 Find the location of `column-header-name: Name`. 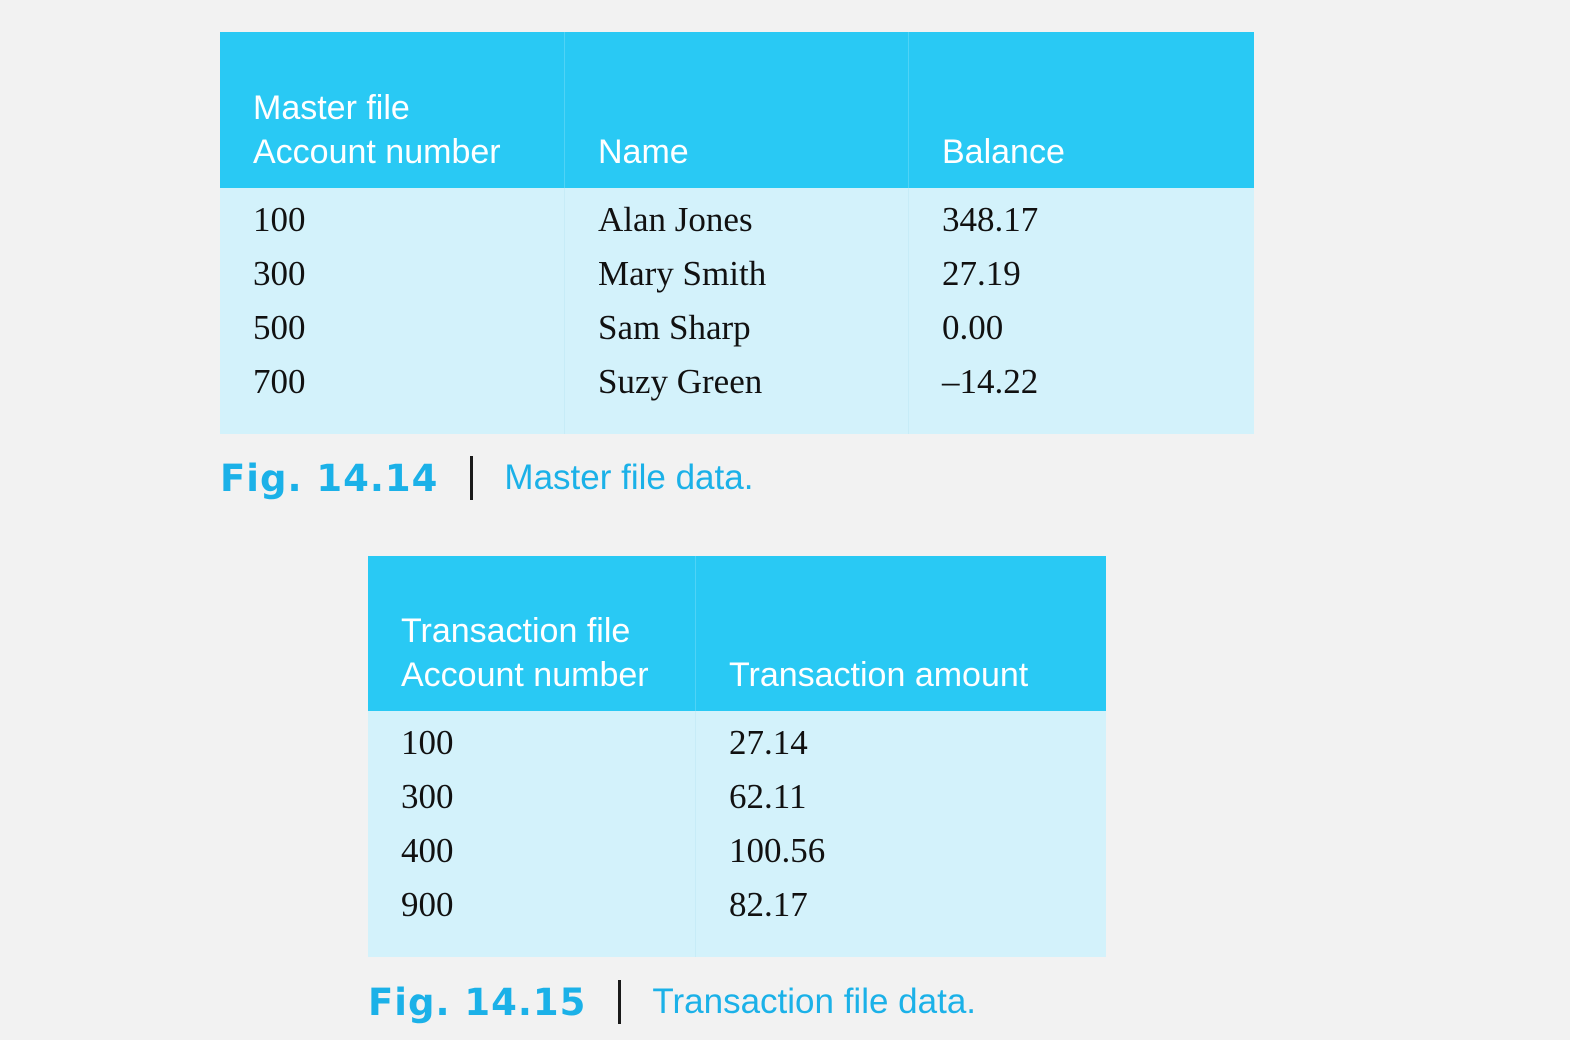

column-header-name: Name is located at coordinates (737, 110).